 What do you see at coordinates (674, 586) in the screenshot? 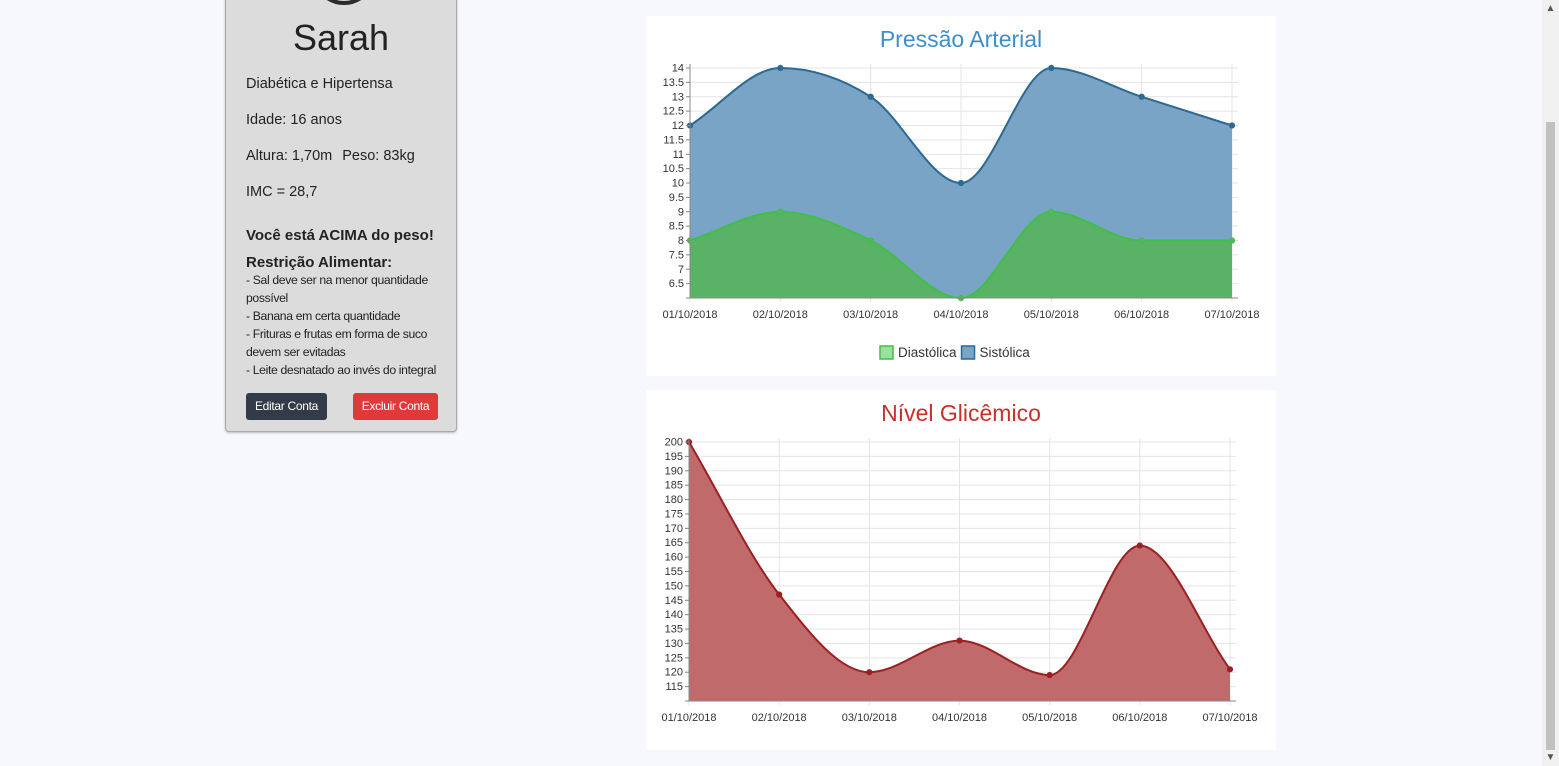
I see `y-tick-label: 150` at bounding box center [674, 586].